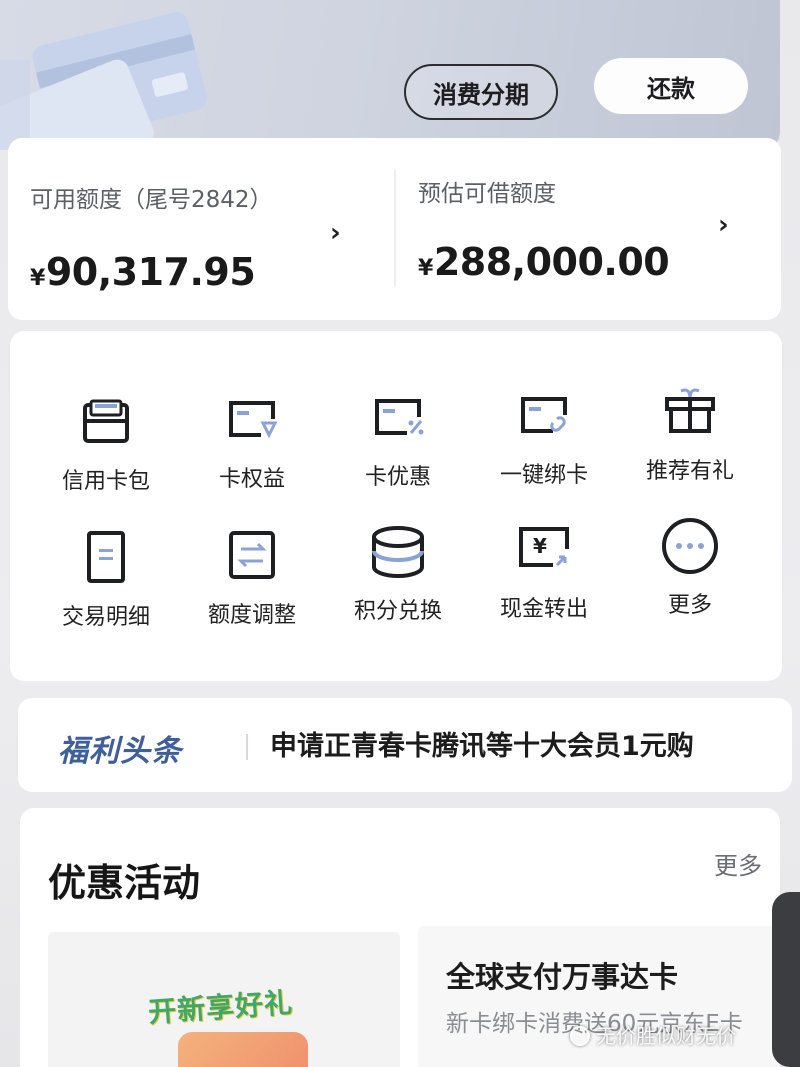 The image size is (800, 1067). I want to click on borrow-limit-chevron-icon: ›, so click(723, 225).